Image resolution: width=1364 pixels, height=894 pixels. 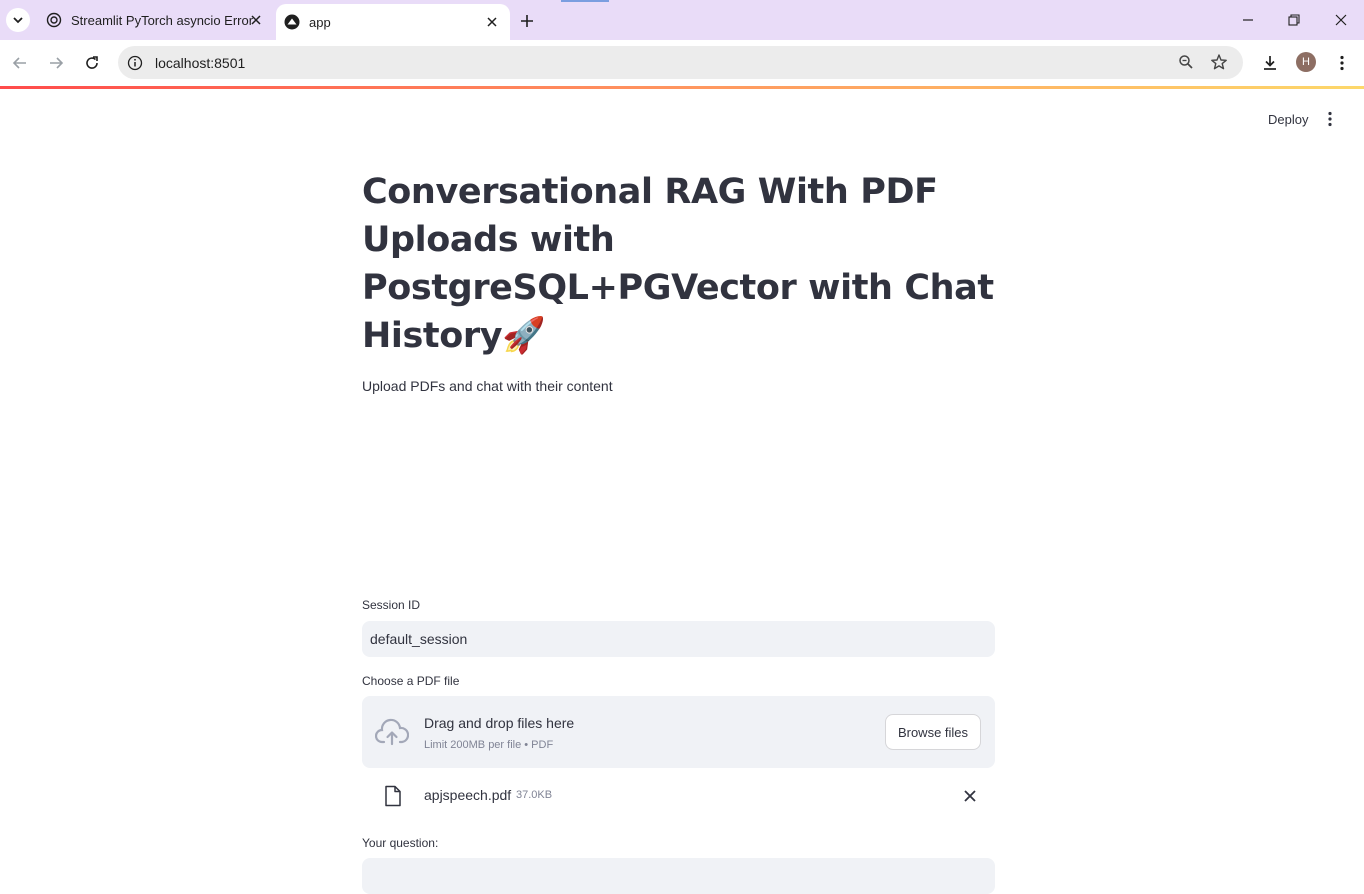 I want to click on app-header-decoration, so click(x=682, y=87).